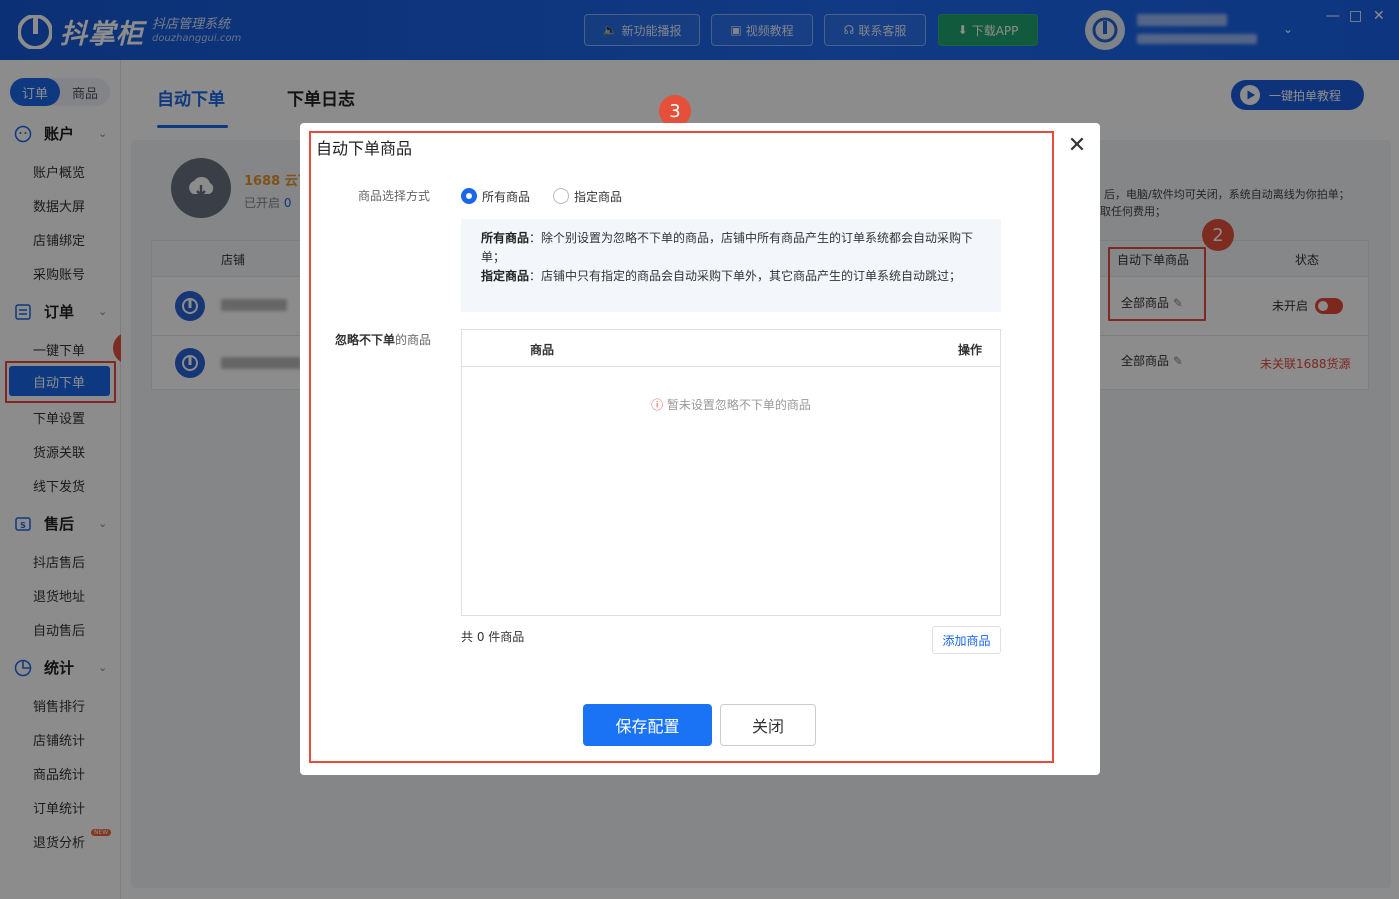  Describe the element at coordinates (647, 725) in the screenshot. I see `save-config-button: 保存配置` at that location.